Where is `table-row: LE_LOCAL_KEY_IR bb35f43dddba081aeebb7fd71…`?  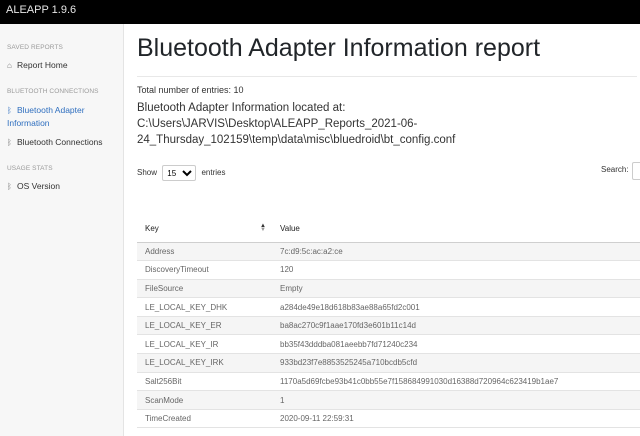 table-row: LE_LOCAL_KEY_IR bb35f43dddba081aeebb7fd71… is located at coordinates (388, 344).